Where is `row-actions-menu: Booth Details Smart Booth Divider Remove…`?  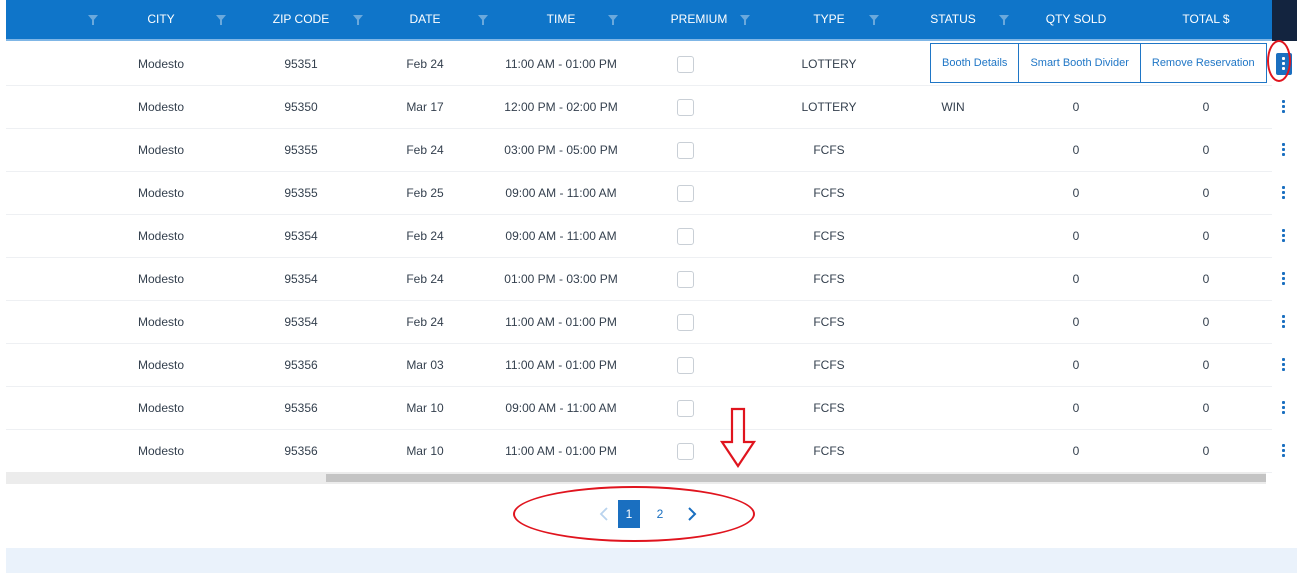 row-actions-menu: Booth Details Smart Booth Divider Remove… is located at coordinates (1098, 63).